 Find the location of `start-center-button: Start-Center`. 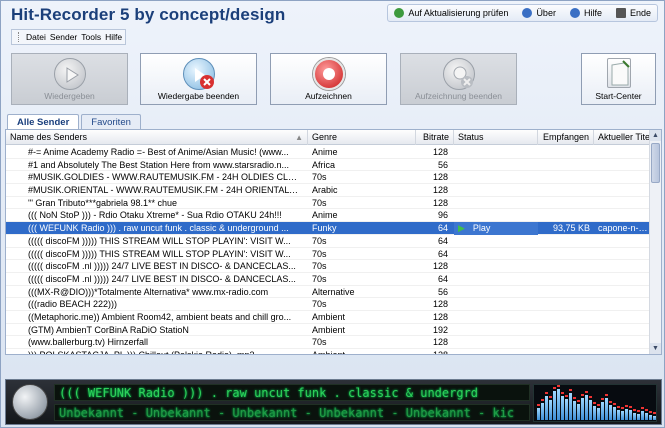

start-center-button: Start-Center is located at coordinates (618, 79).